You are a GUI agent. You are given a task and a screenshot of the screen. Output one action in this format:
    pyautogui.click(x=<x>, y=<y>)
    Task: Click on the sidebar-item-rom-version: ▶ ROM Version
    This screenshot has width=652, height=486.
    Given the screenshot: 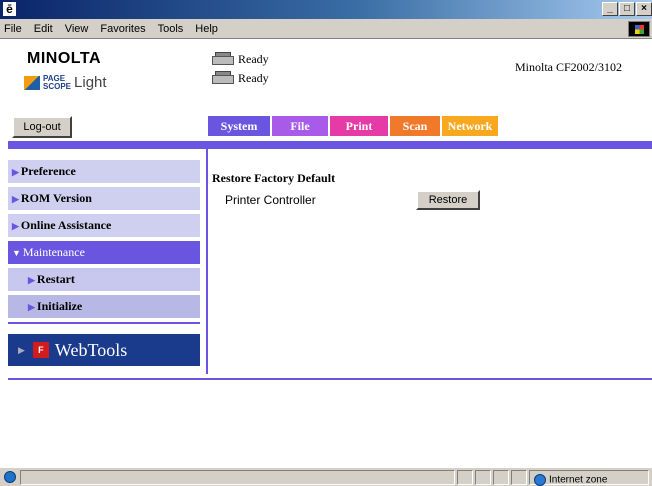 What is the action you would take?
    pyautogui.click(x=104, y=198)
    